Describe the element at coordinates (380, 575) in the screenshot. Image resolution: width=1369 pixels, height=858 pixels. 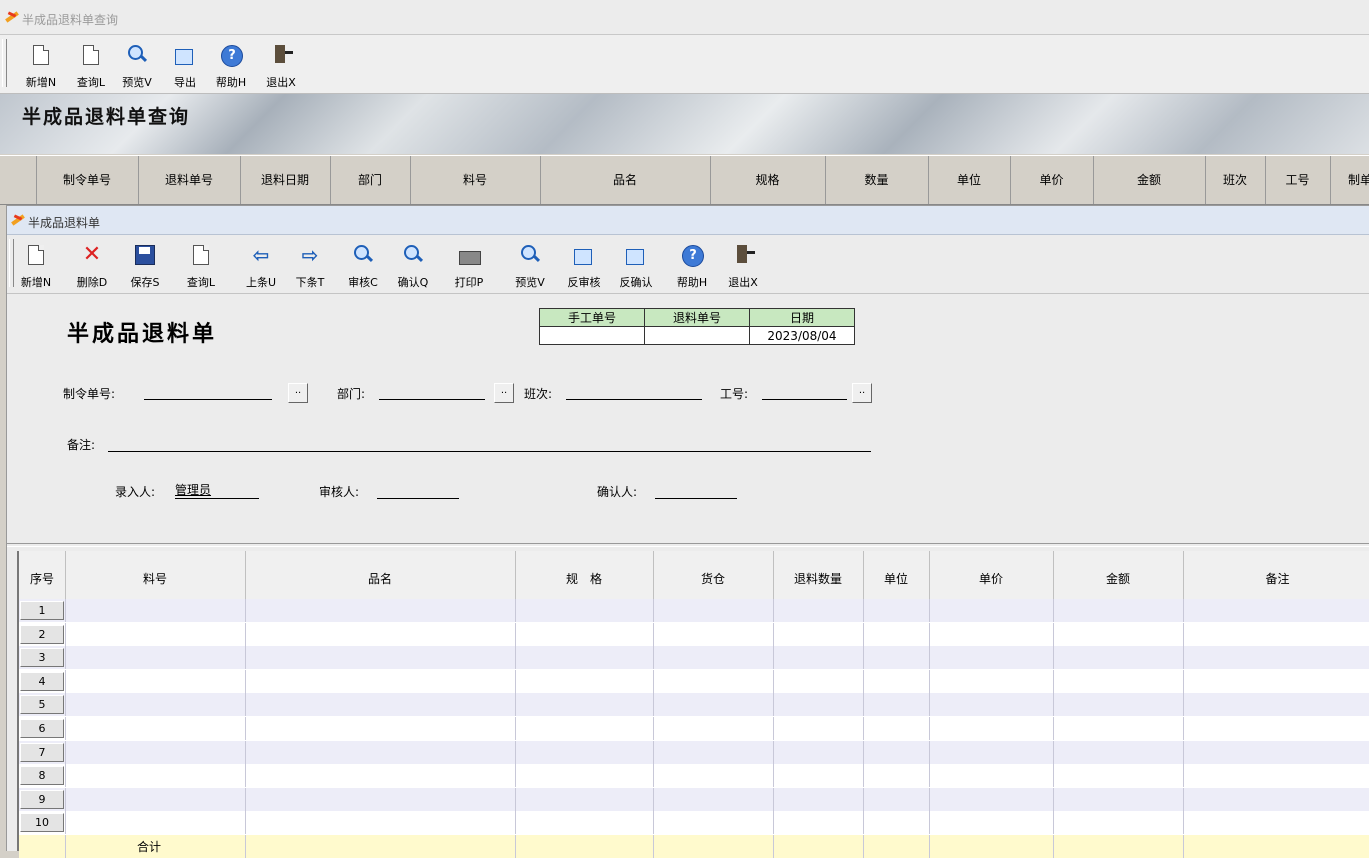
I see `grid-column-header: 品名` at that location.